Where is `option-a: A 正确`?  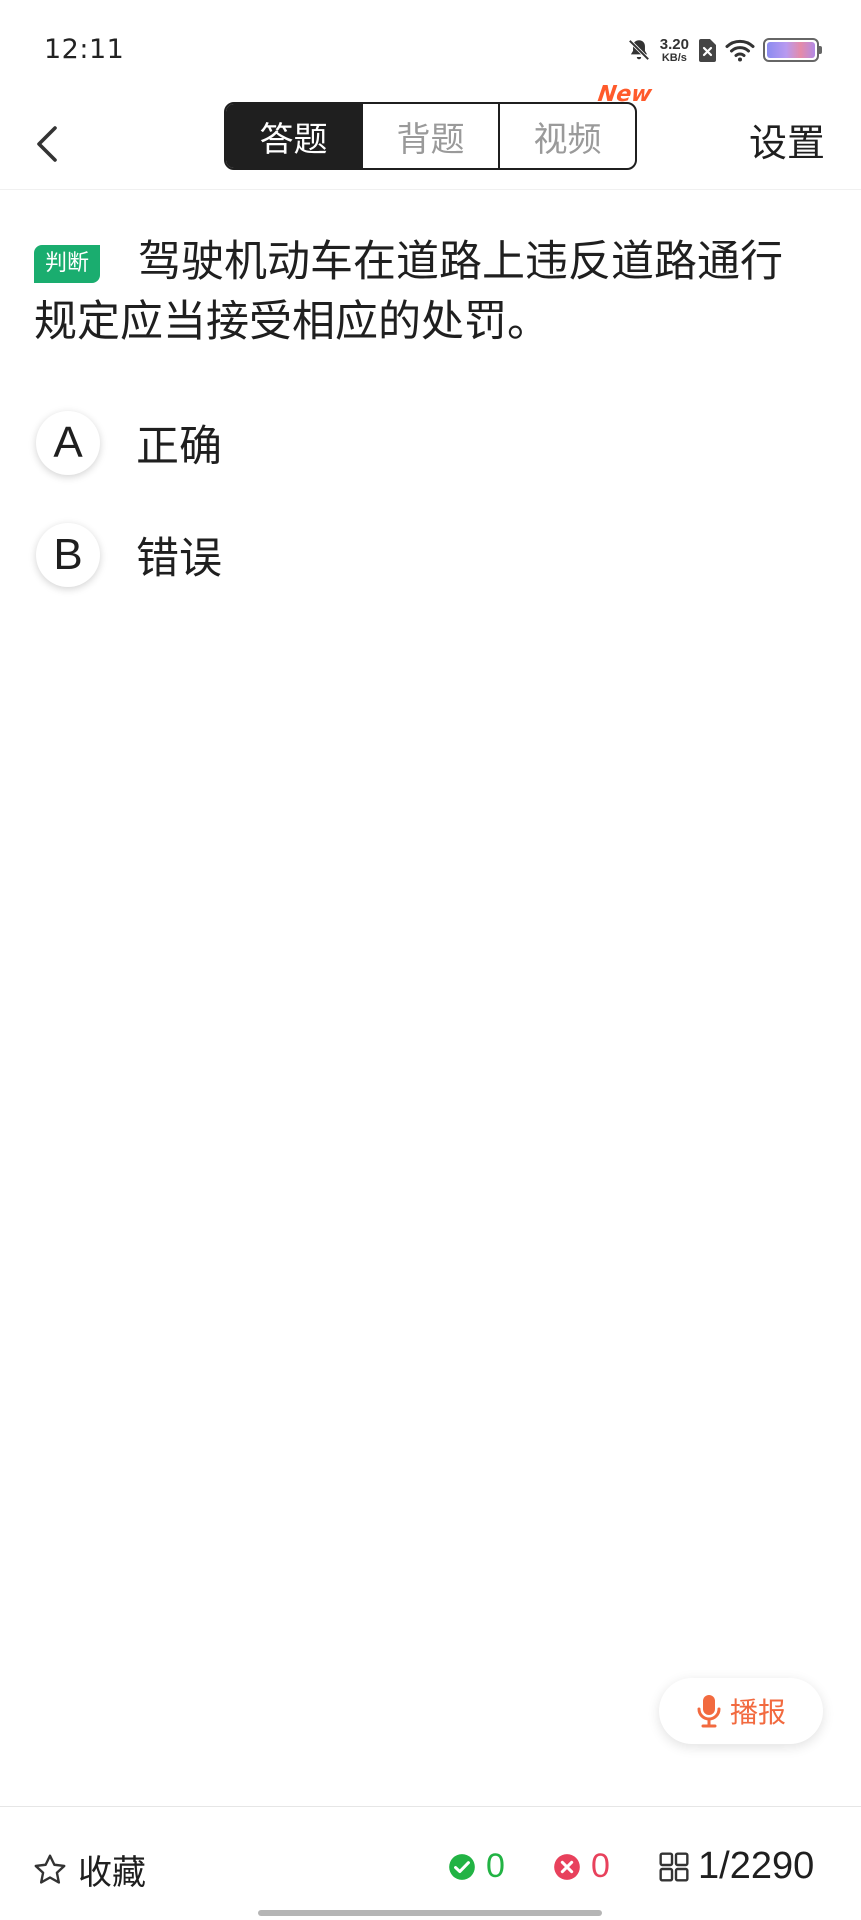 option-a: A 正确 is located at coordinates (129, 443).